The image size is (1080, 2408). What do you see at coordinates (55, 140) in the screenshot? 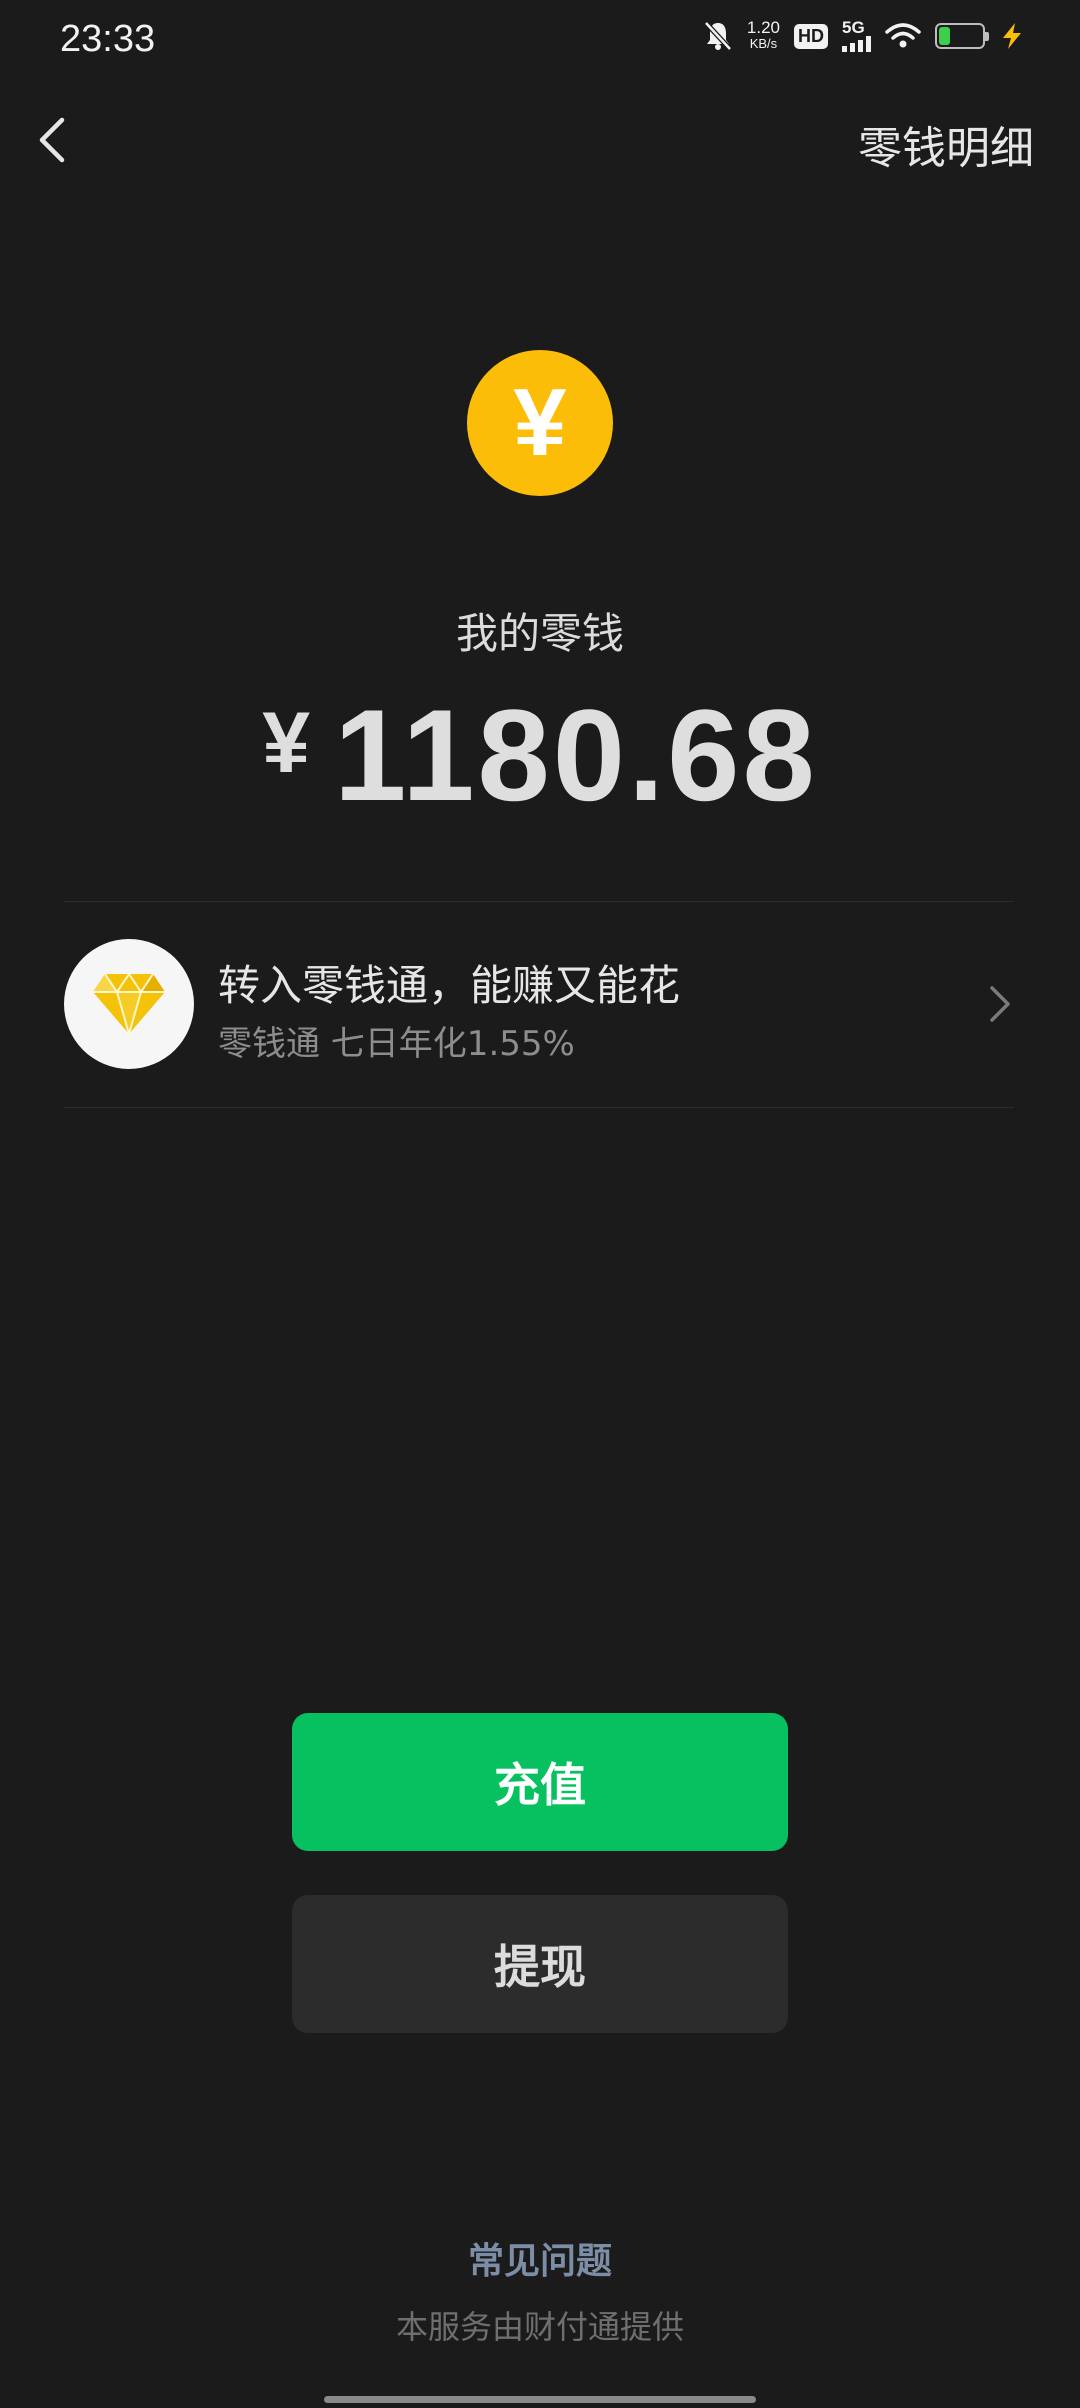
I see `back-button` at bounding box center [55, 140].